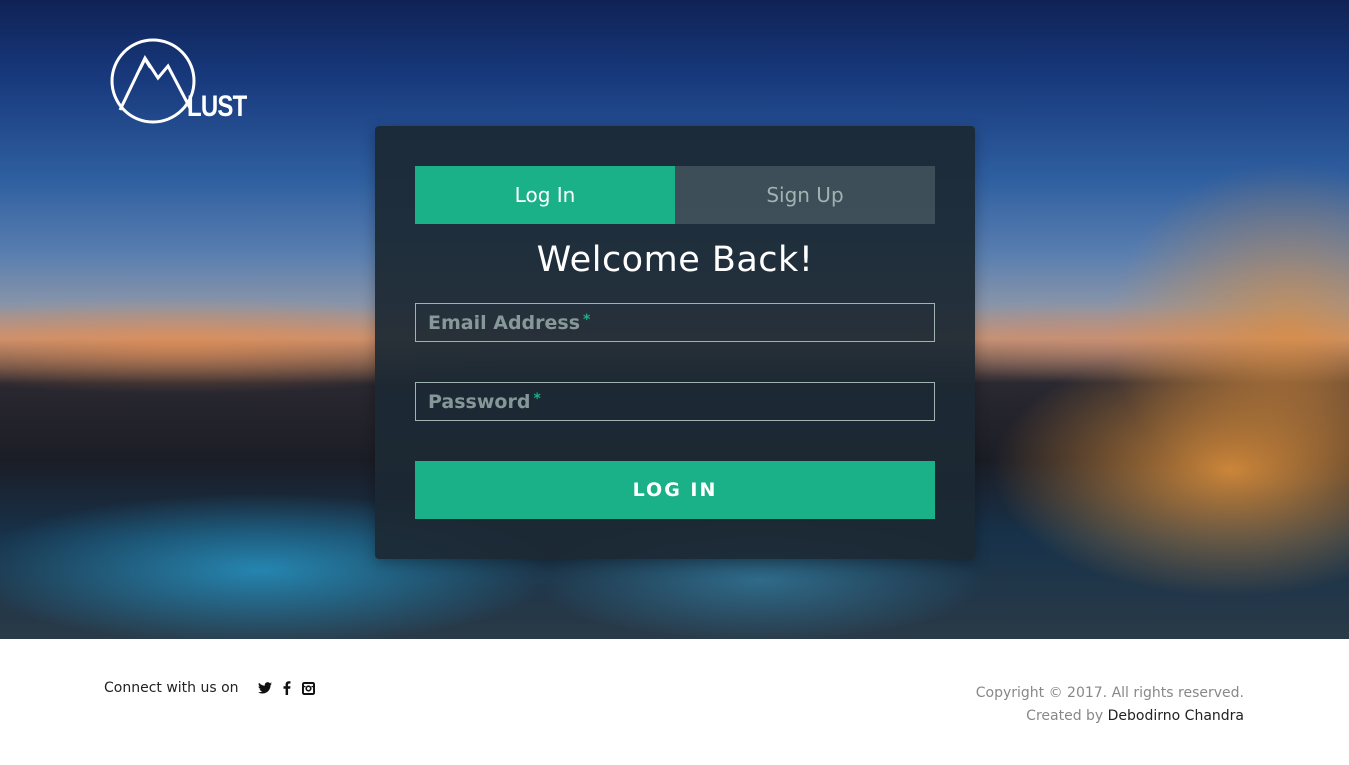 The width and height of the screenshot is (1349, 765). I want to click on social-links, so click(284, 688).